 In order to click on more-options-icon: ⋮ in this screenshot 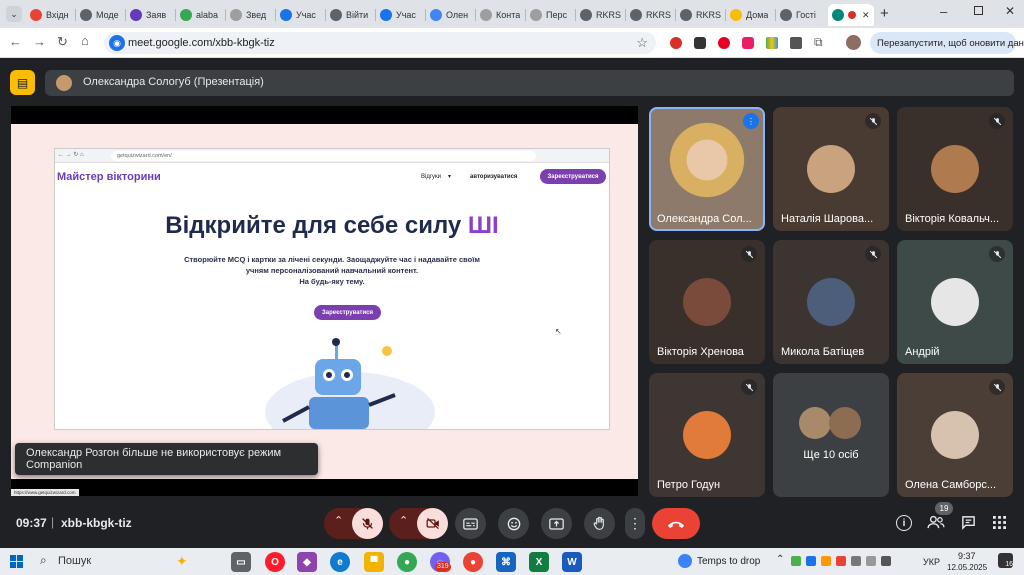, I will do `click(635, 523)`.